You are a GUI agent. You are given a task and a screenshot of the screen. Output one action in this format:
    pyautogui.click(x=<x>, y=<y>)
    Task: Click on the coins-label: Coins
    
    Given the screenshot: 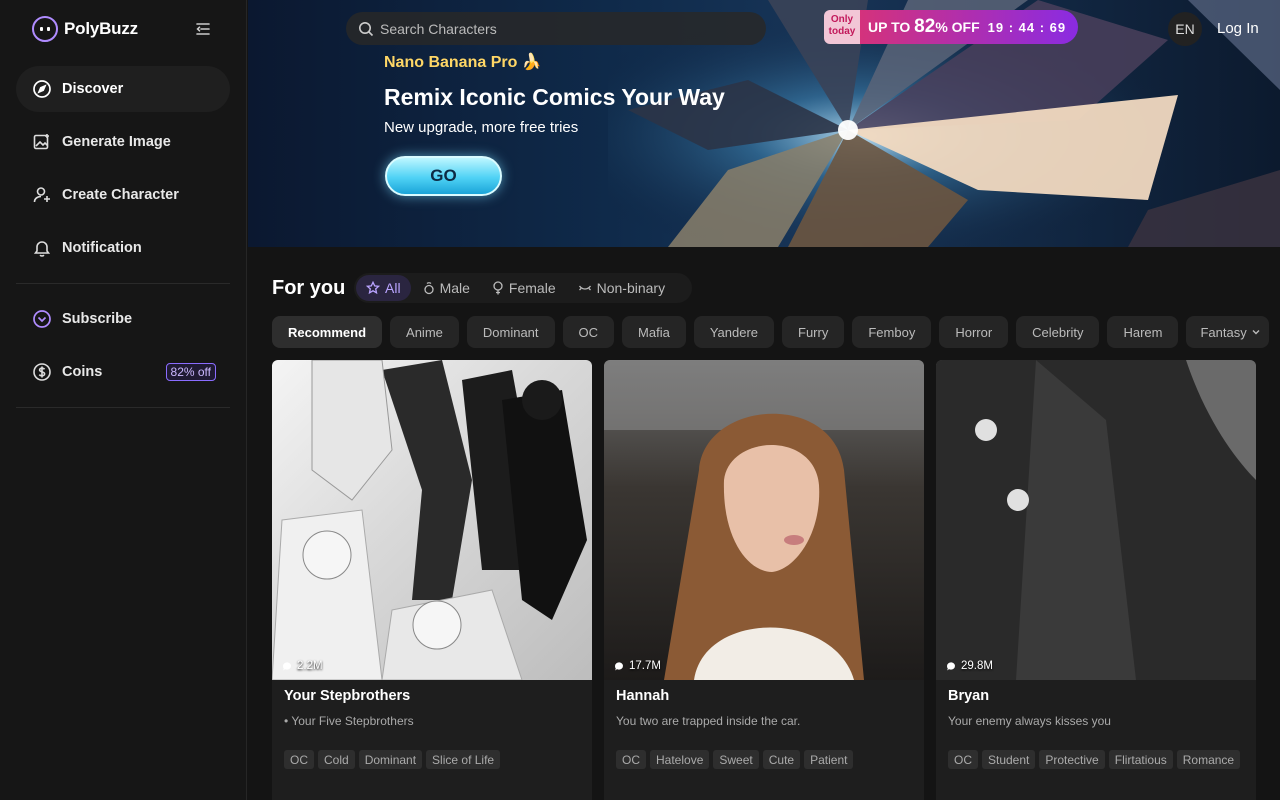 What is the action you would take?
    pyautogui.click(x=82, y=372)
    